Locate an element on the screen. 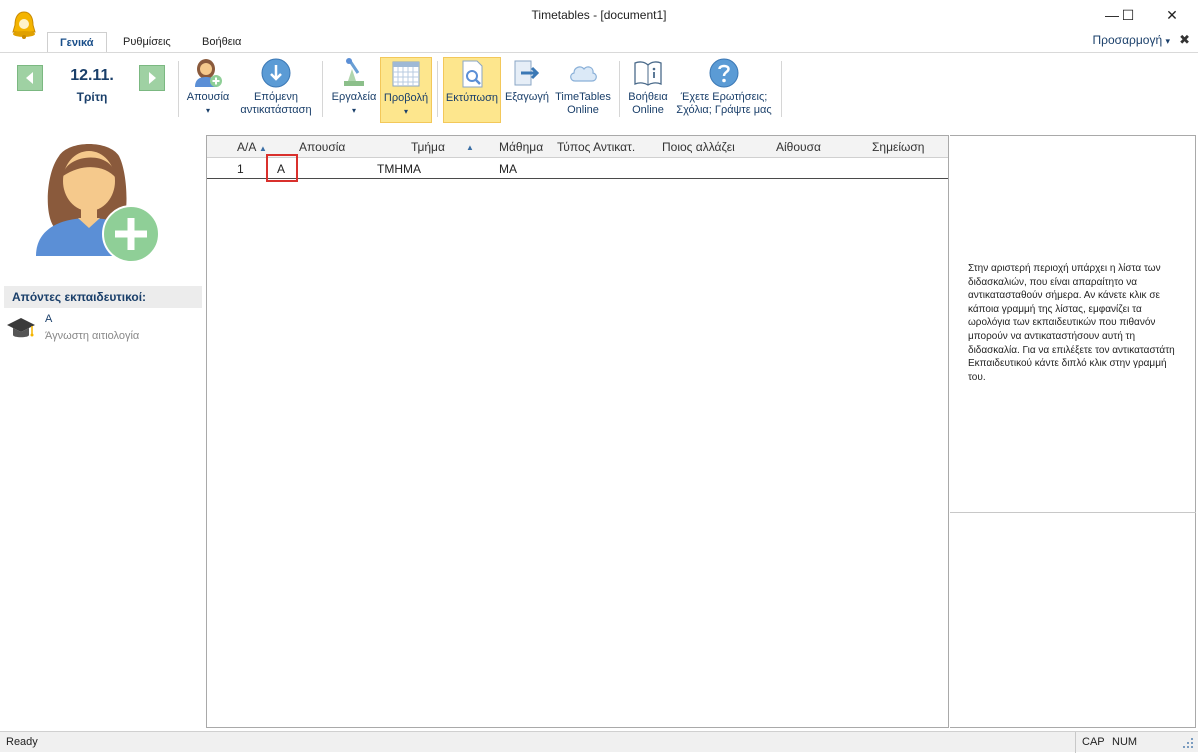 The width and height of the screenshot is (1198, 753). graduation-cap-icon is located at coordinates (21, 328).